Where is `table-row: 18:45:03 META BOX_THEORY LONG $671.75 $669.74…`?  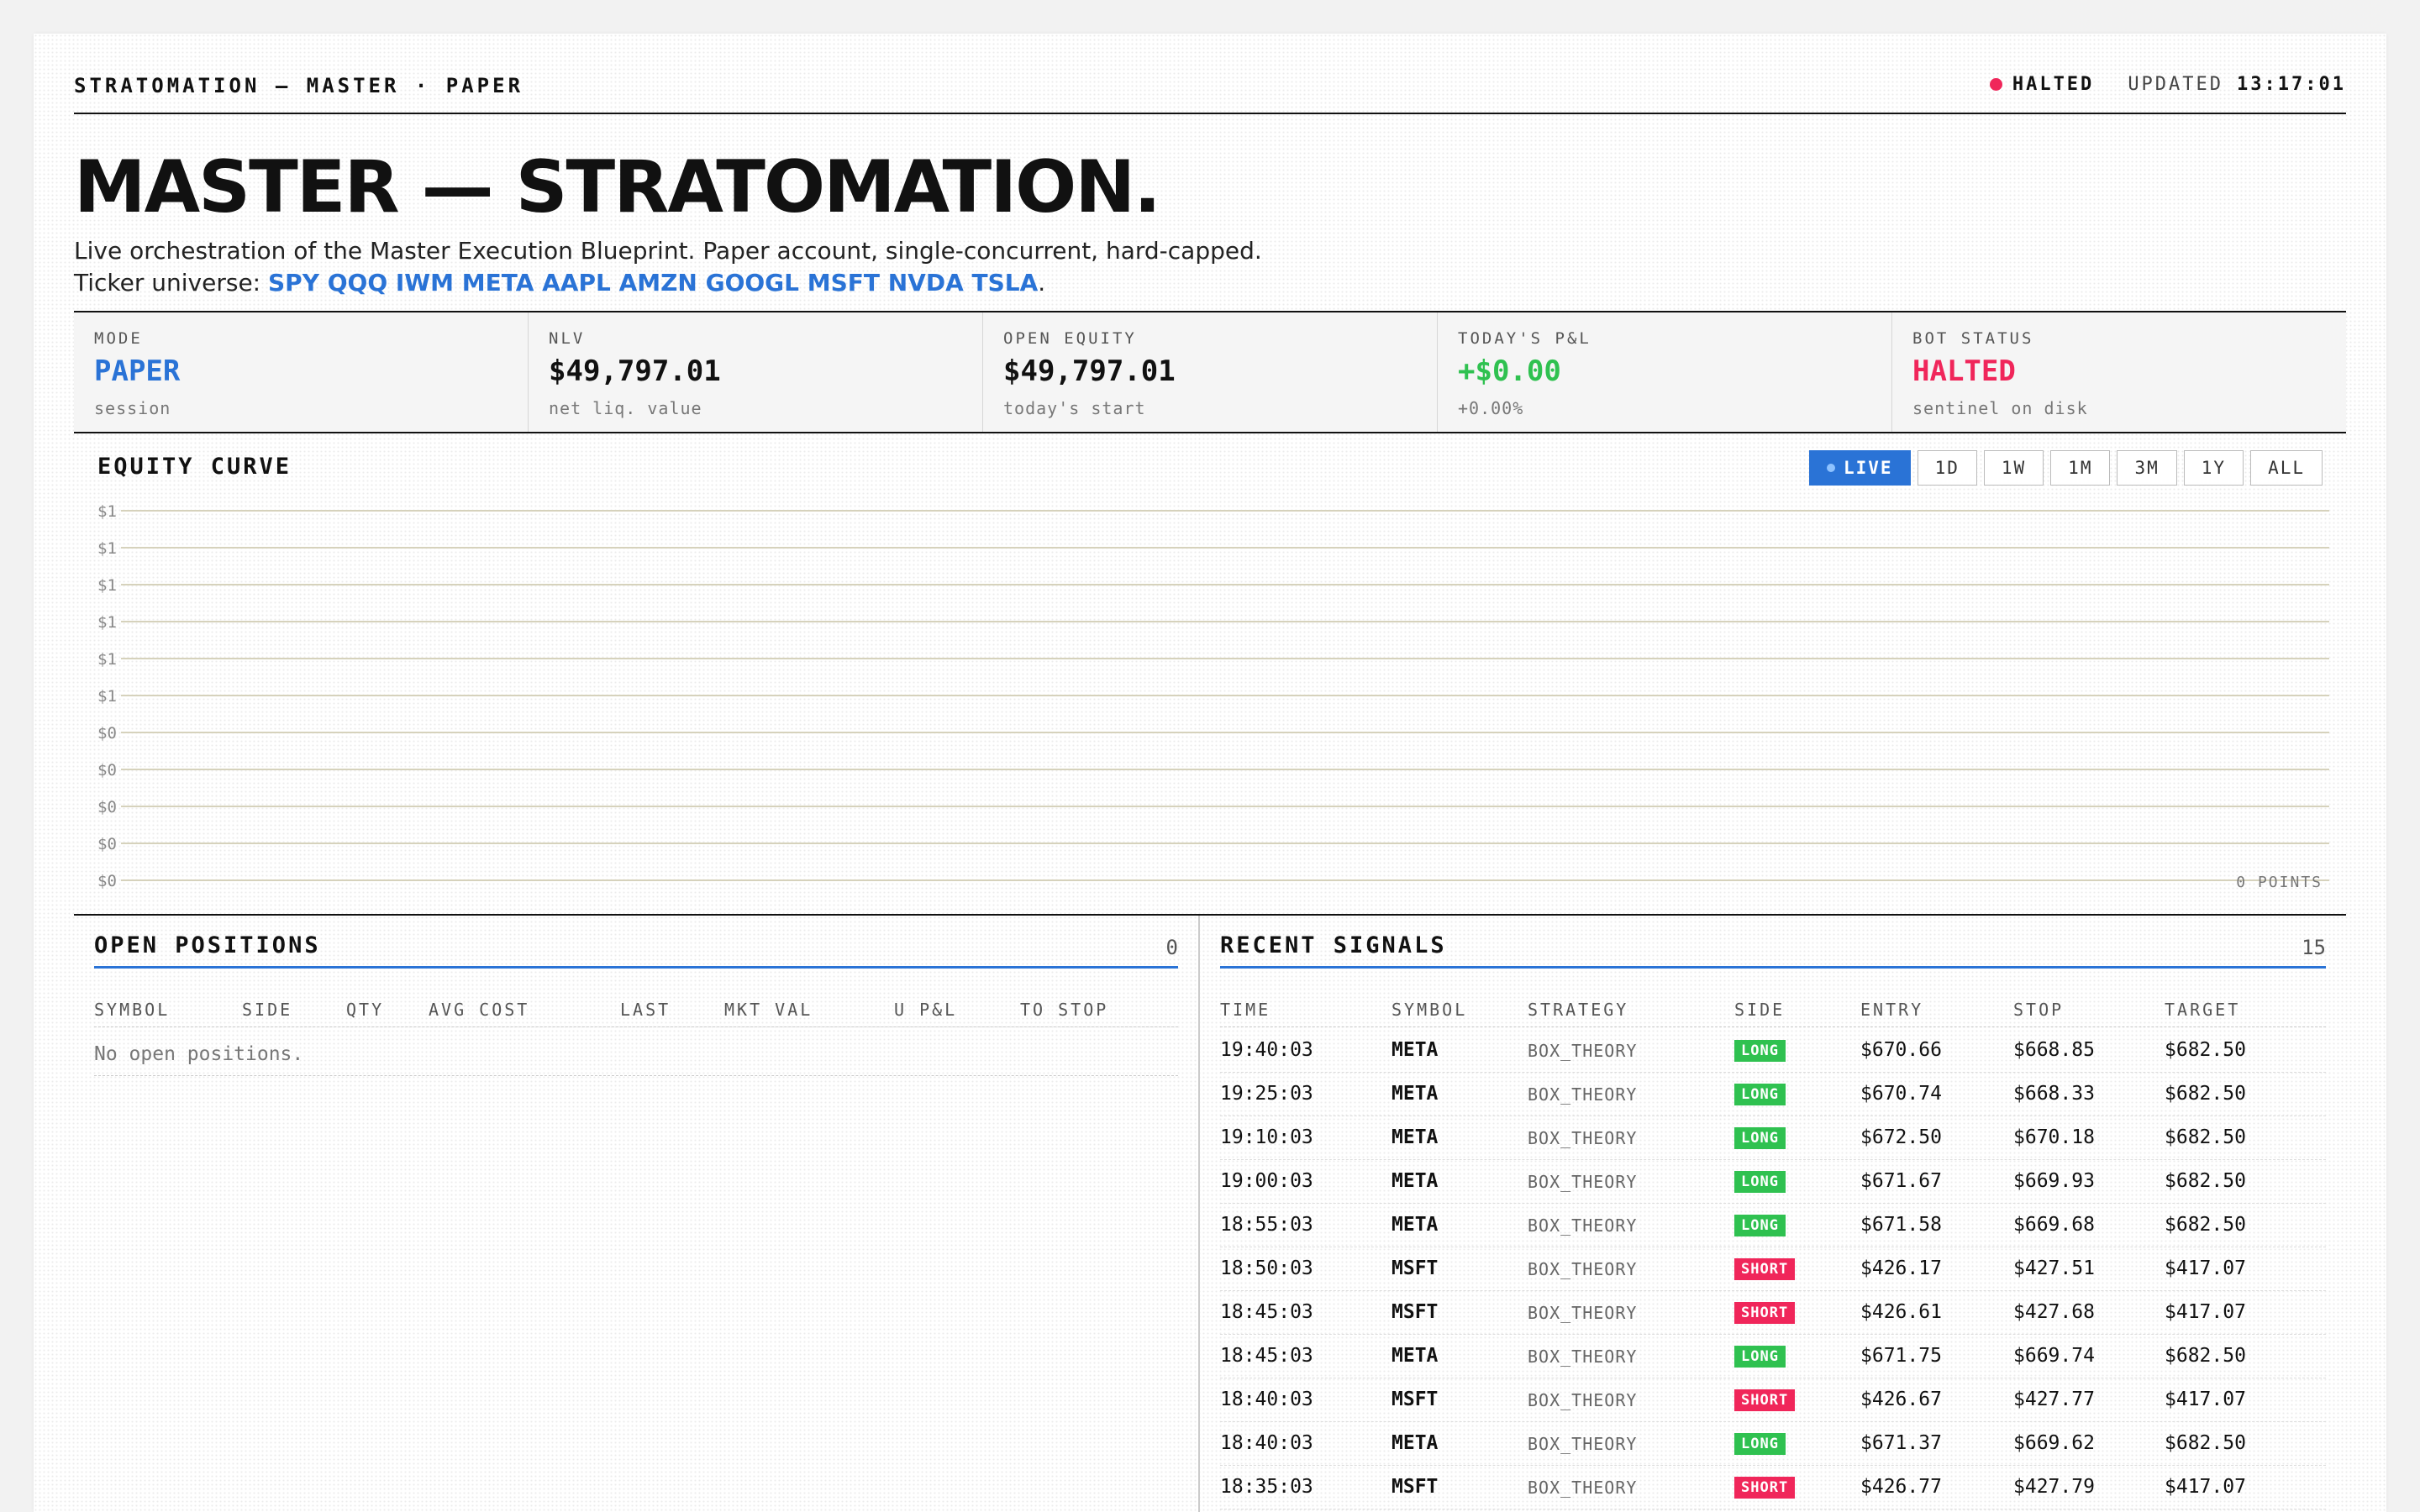 table-row: 18:45:03 META BOX_THEORY LONG $671.75 $669.74… is located at coordinates (1773, 1356).